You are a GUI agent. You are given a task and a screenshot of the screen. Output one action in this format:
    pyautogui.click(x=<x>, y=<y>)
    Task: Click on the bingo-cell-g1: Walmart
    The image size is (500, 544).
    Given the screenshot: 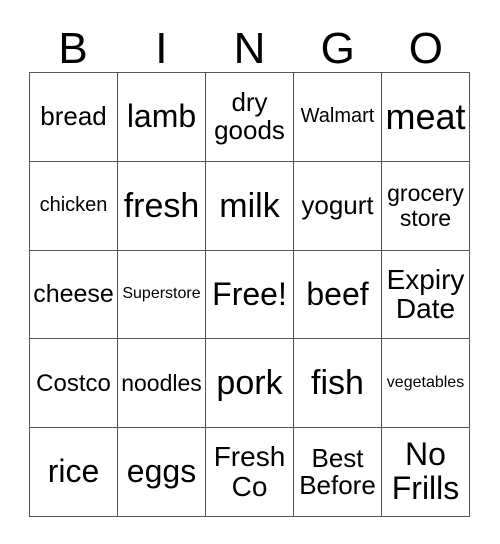 What is the action you would take?
    pyautogui.click(x=338, y=117)
    